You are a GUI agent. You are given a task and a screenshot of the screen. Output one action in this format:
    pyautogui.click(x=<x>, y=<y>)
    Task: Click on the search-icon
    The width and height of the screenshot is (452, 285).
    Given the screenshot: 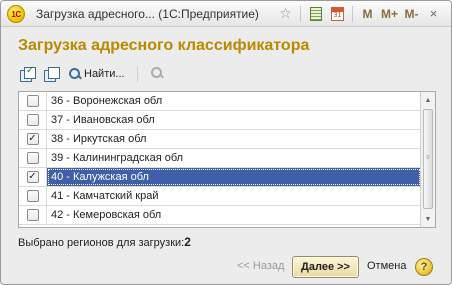 What is the action you would take?
    pyautogui.click(x=75, y=74)
    